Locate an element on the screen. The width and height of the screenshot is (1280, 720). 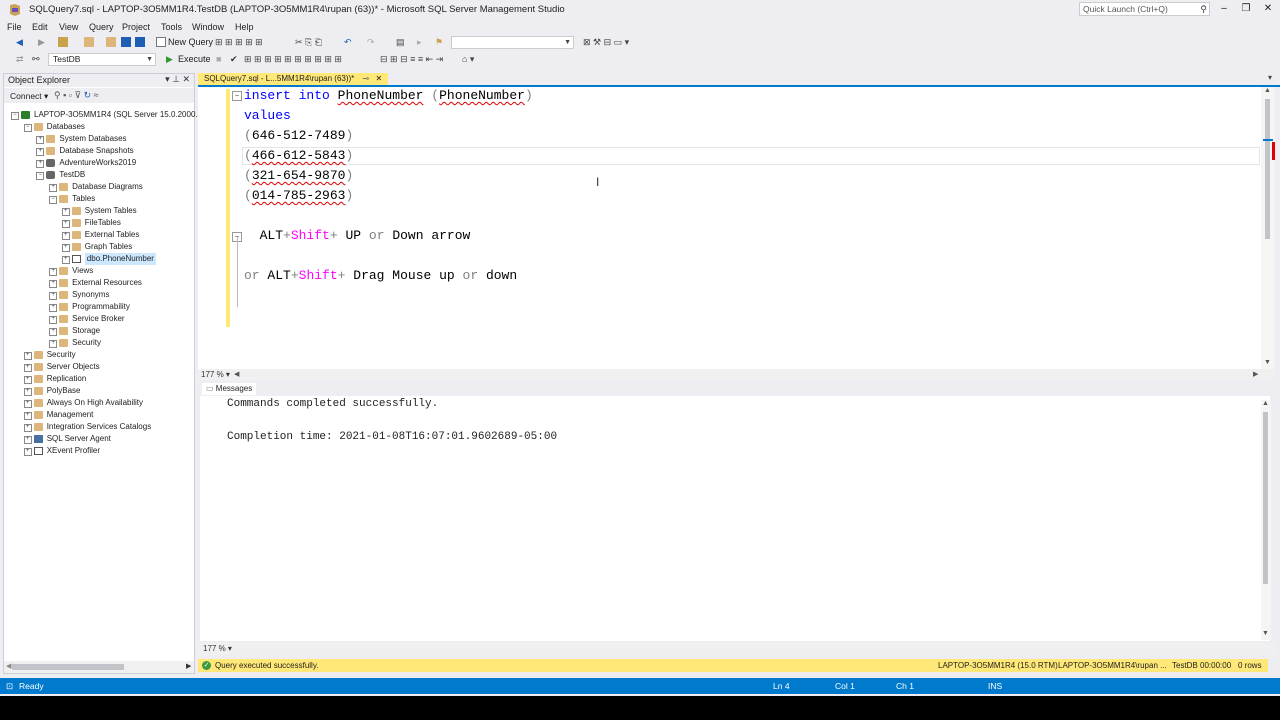
open-file-icon is located at coordinates (89, 42).